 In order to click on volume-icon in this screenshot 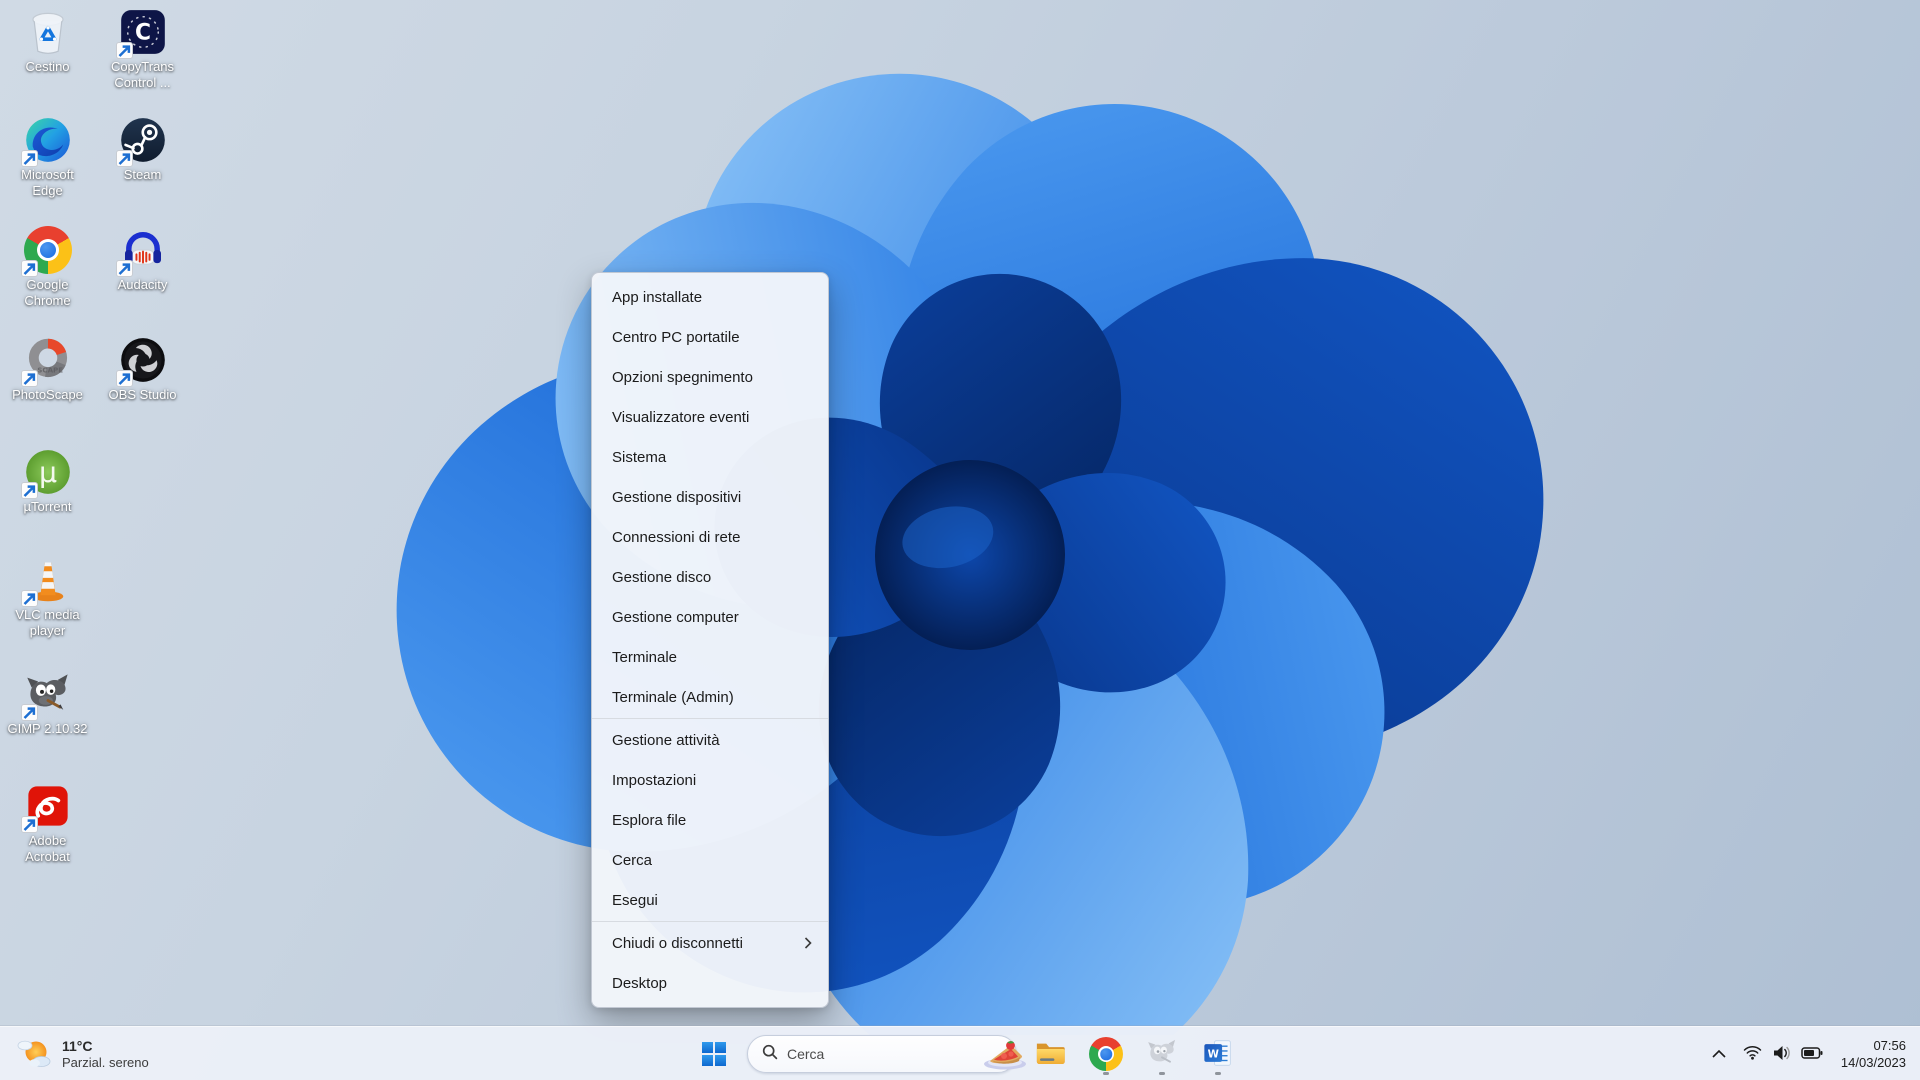, I will do `click(1781, 1054)`.